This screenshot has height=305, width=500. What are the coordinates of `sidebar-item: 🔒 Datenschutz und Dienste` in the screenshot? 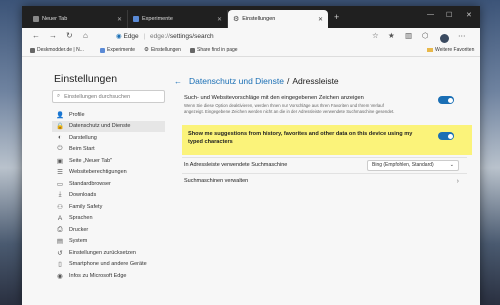 It's located at (108, 126).